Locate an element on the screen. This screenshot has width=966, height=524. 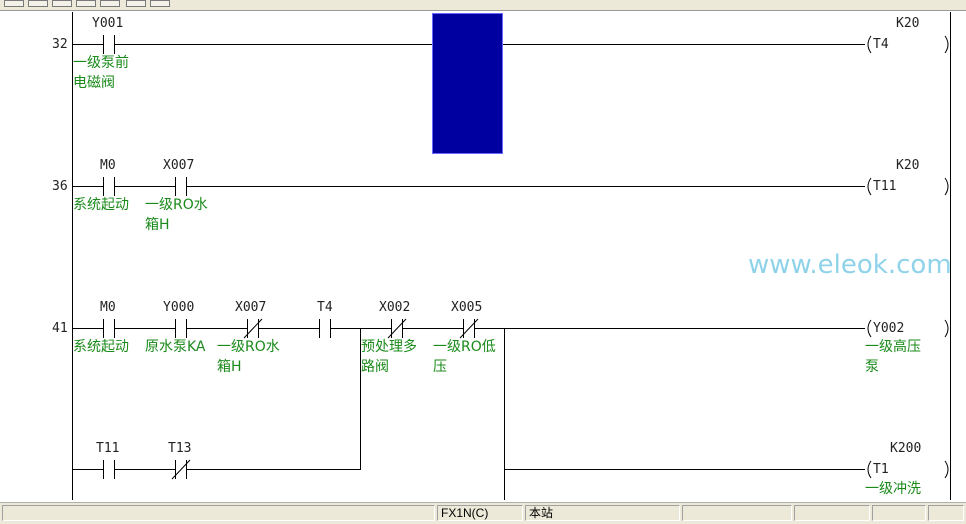
status-panel-message is located at coordinates (218, 513).